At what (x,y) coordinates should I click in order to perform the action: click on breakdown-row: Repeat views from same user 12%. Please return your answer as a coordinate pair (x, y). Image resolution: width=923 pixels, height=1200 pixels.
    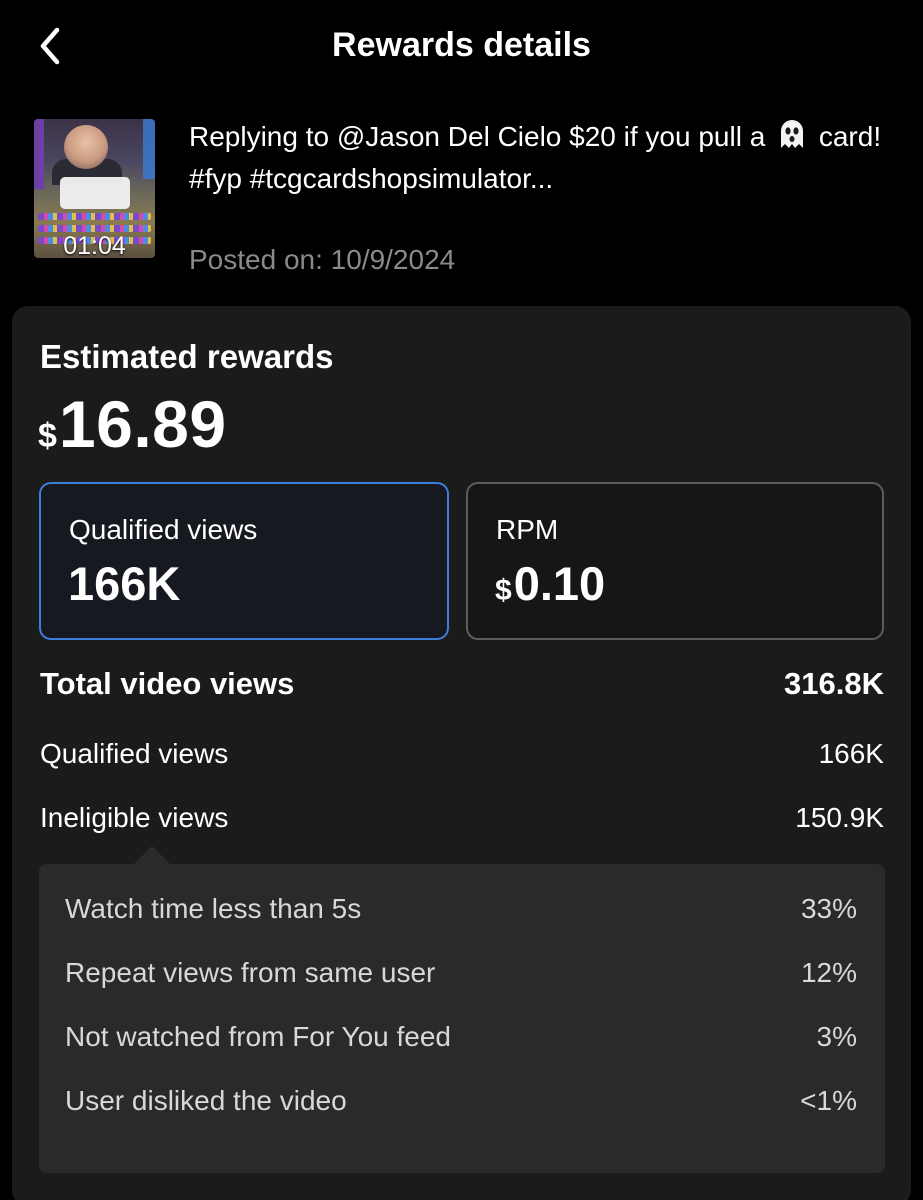
    Looking at the image, I should click on (461, 972).